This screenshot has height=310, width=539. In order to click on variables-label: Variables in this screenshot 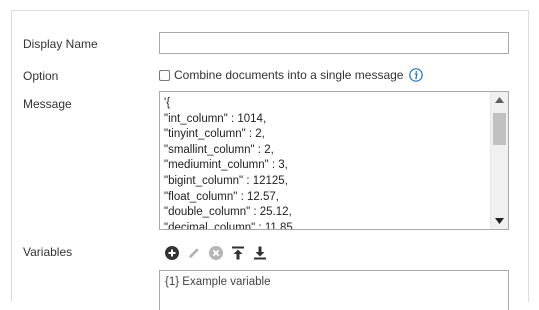, I will do `click(48, 252)`.